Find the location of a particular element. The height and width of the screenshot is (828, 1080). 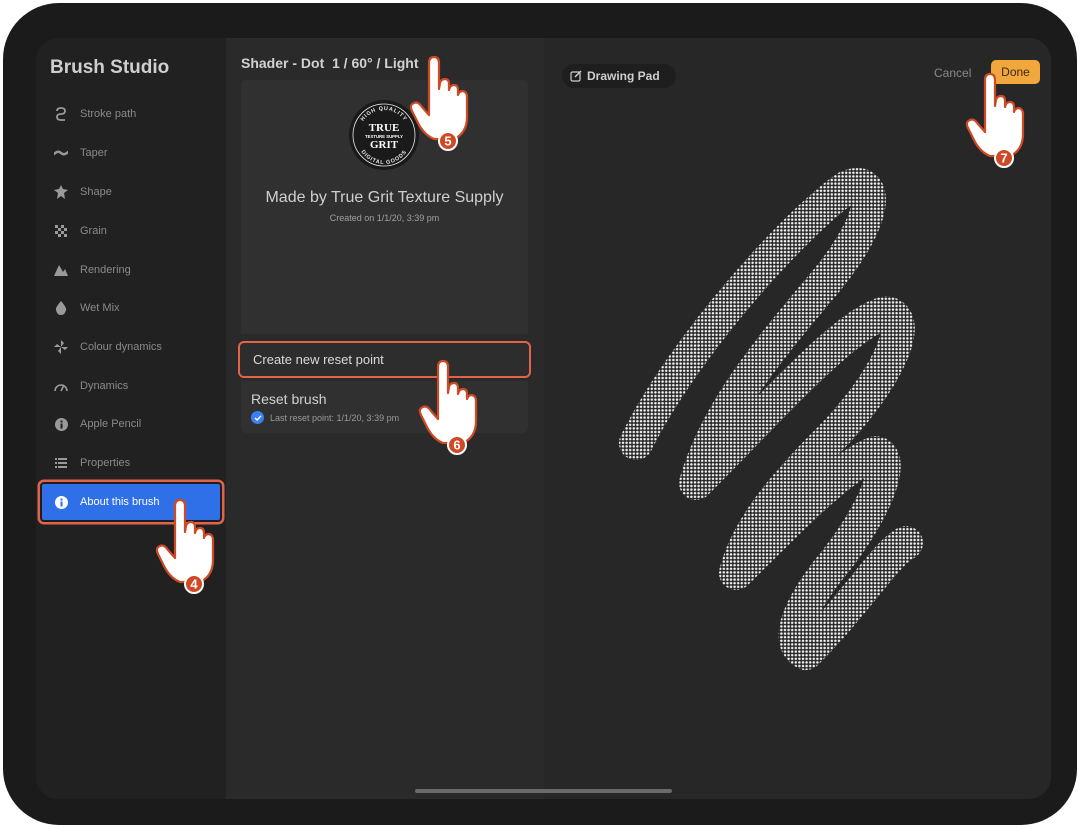

sidebar-item-properties: Properties is located at coordinates (131, 463).